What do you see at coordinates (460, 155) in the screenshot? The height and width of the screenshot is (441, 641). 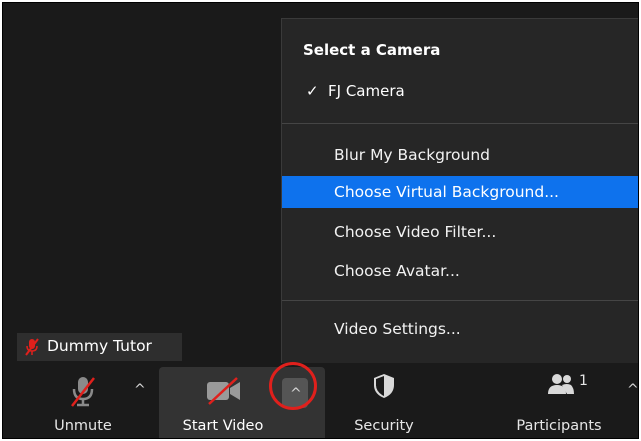 I see `menu-item-blur-background: Blur My Background` at bounding box center [460, 155].